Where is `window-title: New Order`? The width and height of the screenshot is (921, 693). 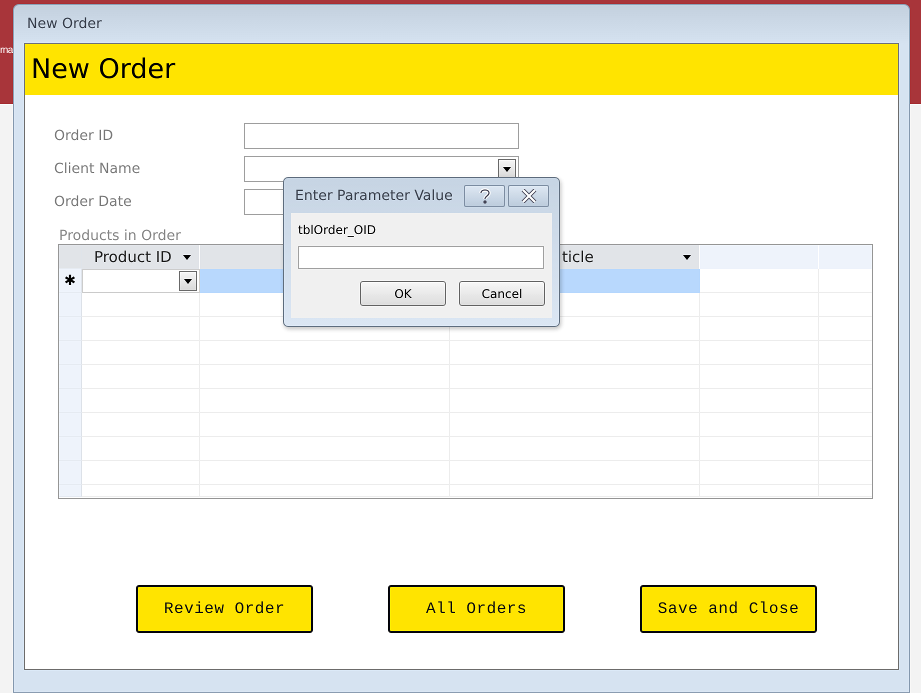 window-title: New Order is located at coordinates (64, 24).